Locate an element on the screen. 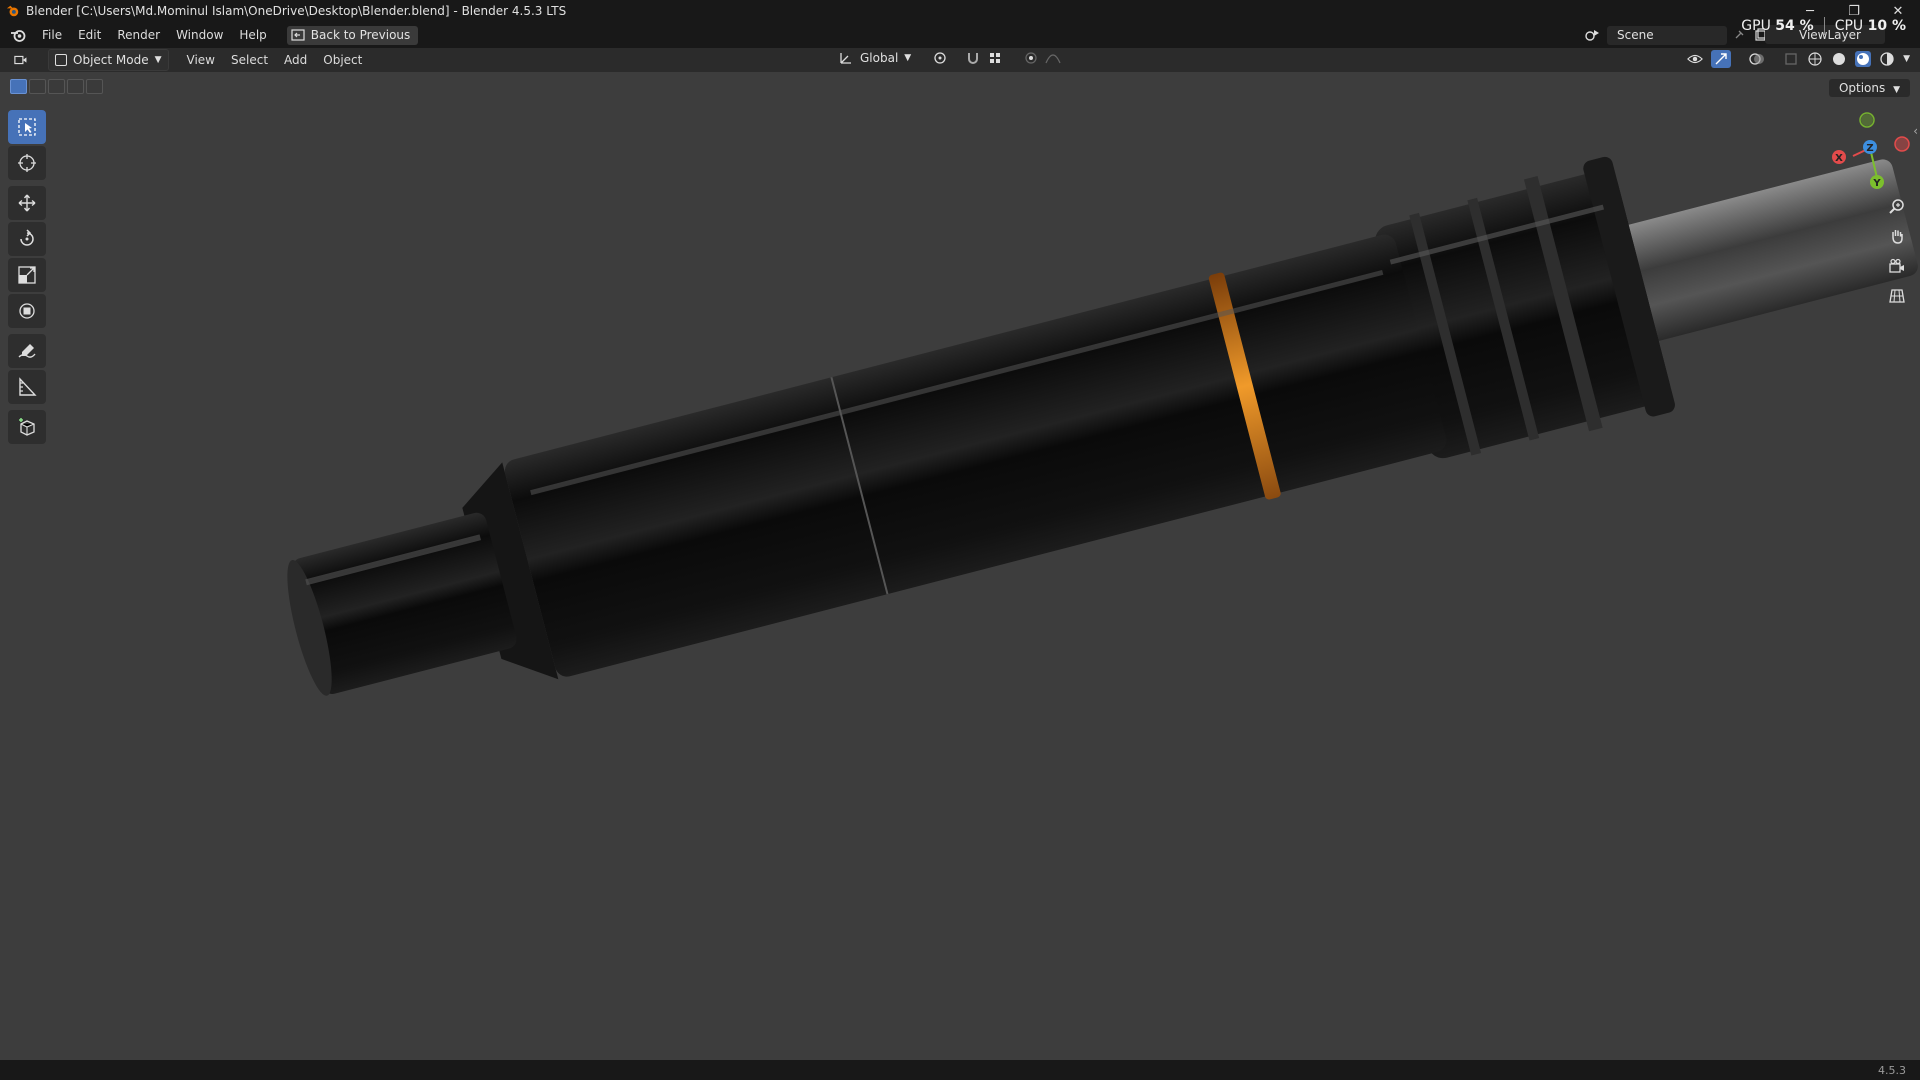 The height and width of the screenshot is (1080, 1920). tool-shelf is located at coordinates (28, 278).